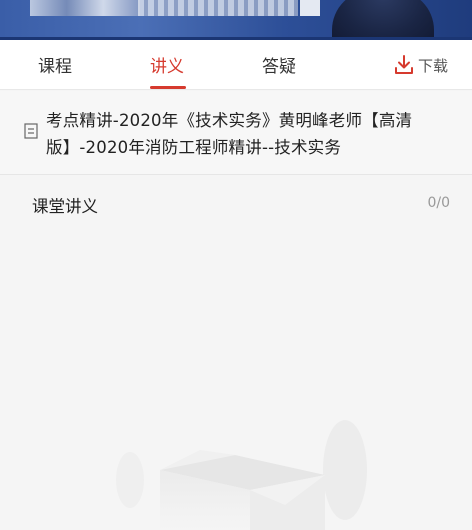  I want to click on video-player-banner, so click(236, 20).